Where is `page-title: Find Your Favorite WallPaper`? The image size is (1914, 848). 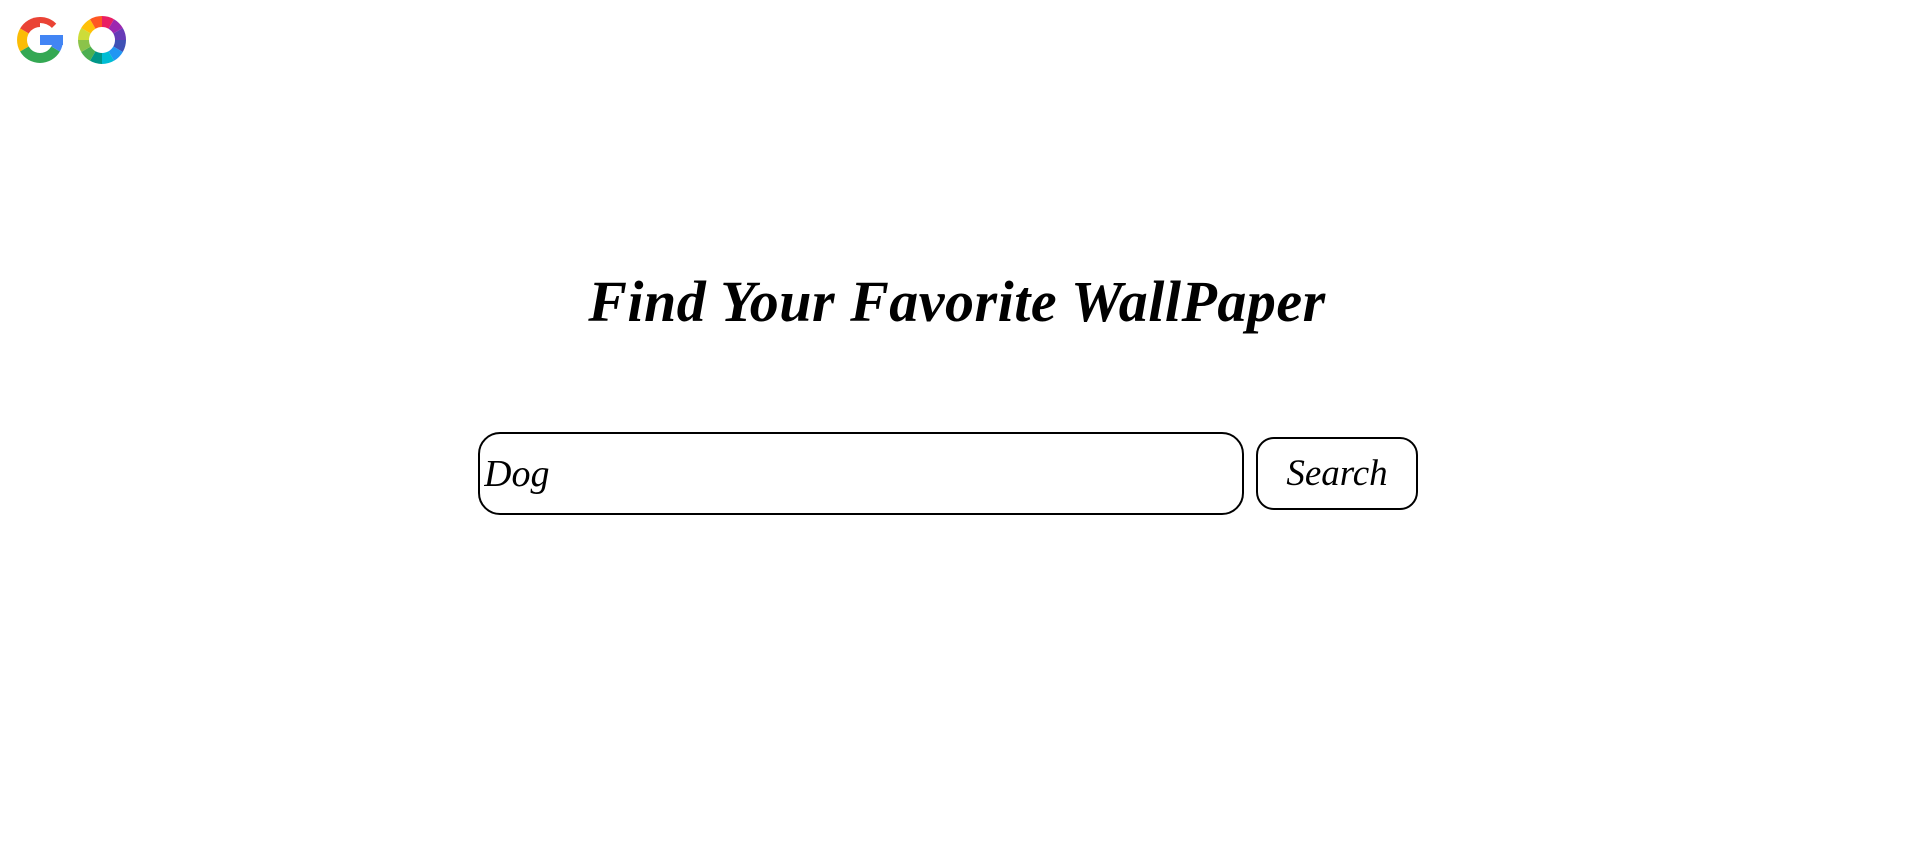 page-title: Find Your Favorite WallPaper is located at coordinates (957, 301).